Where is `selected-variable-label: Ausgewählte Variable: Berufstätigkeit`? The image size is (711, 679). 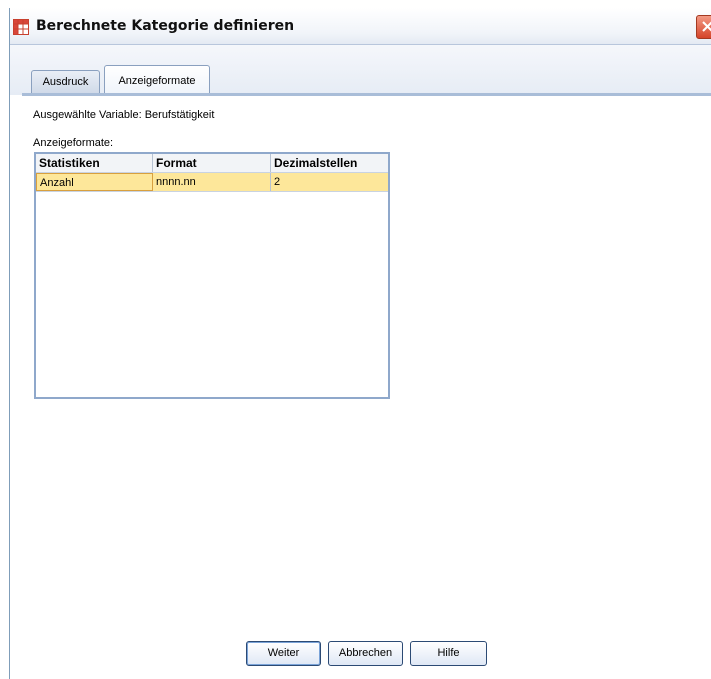
selected-variable-label: Ausgewählte Variable: Berufstätigkeit is located at coordinates (124, 115).